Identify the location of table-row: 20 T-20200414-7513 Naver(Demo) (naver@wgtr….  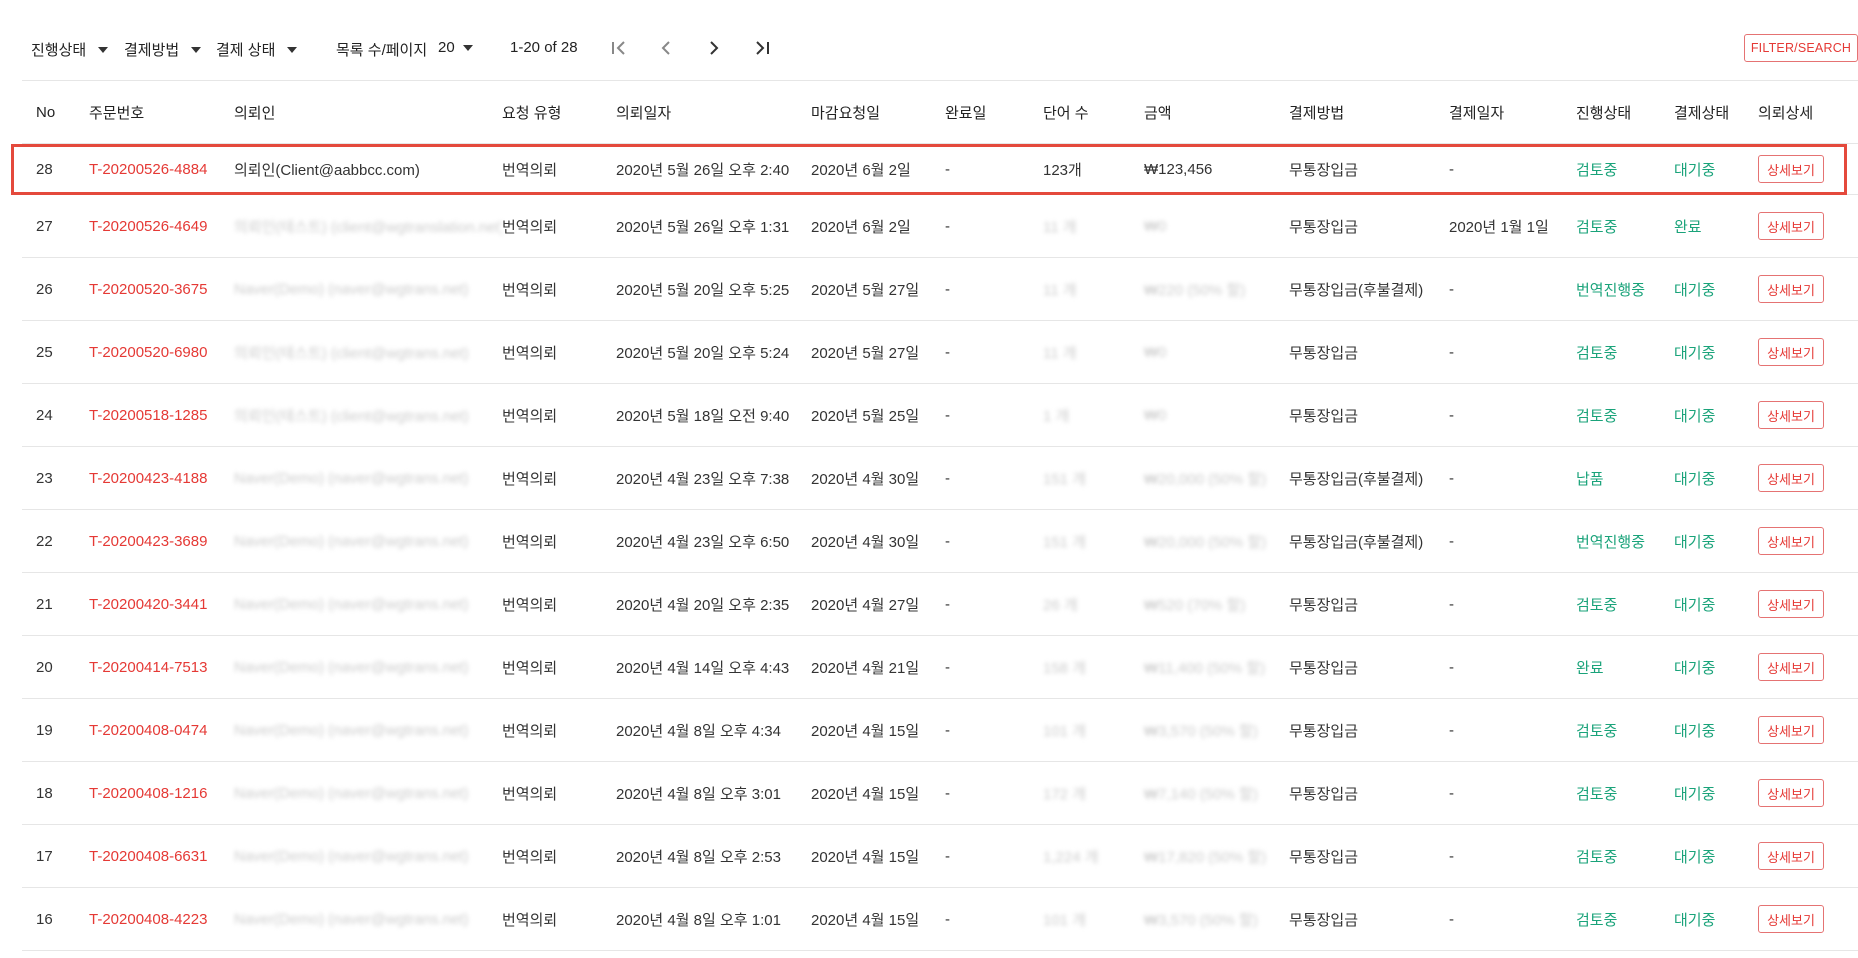
(940, 667).